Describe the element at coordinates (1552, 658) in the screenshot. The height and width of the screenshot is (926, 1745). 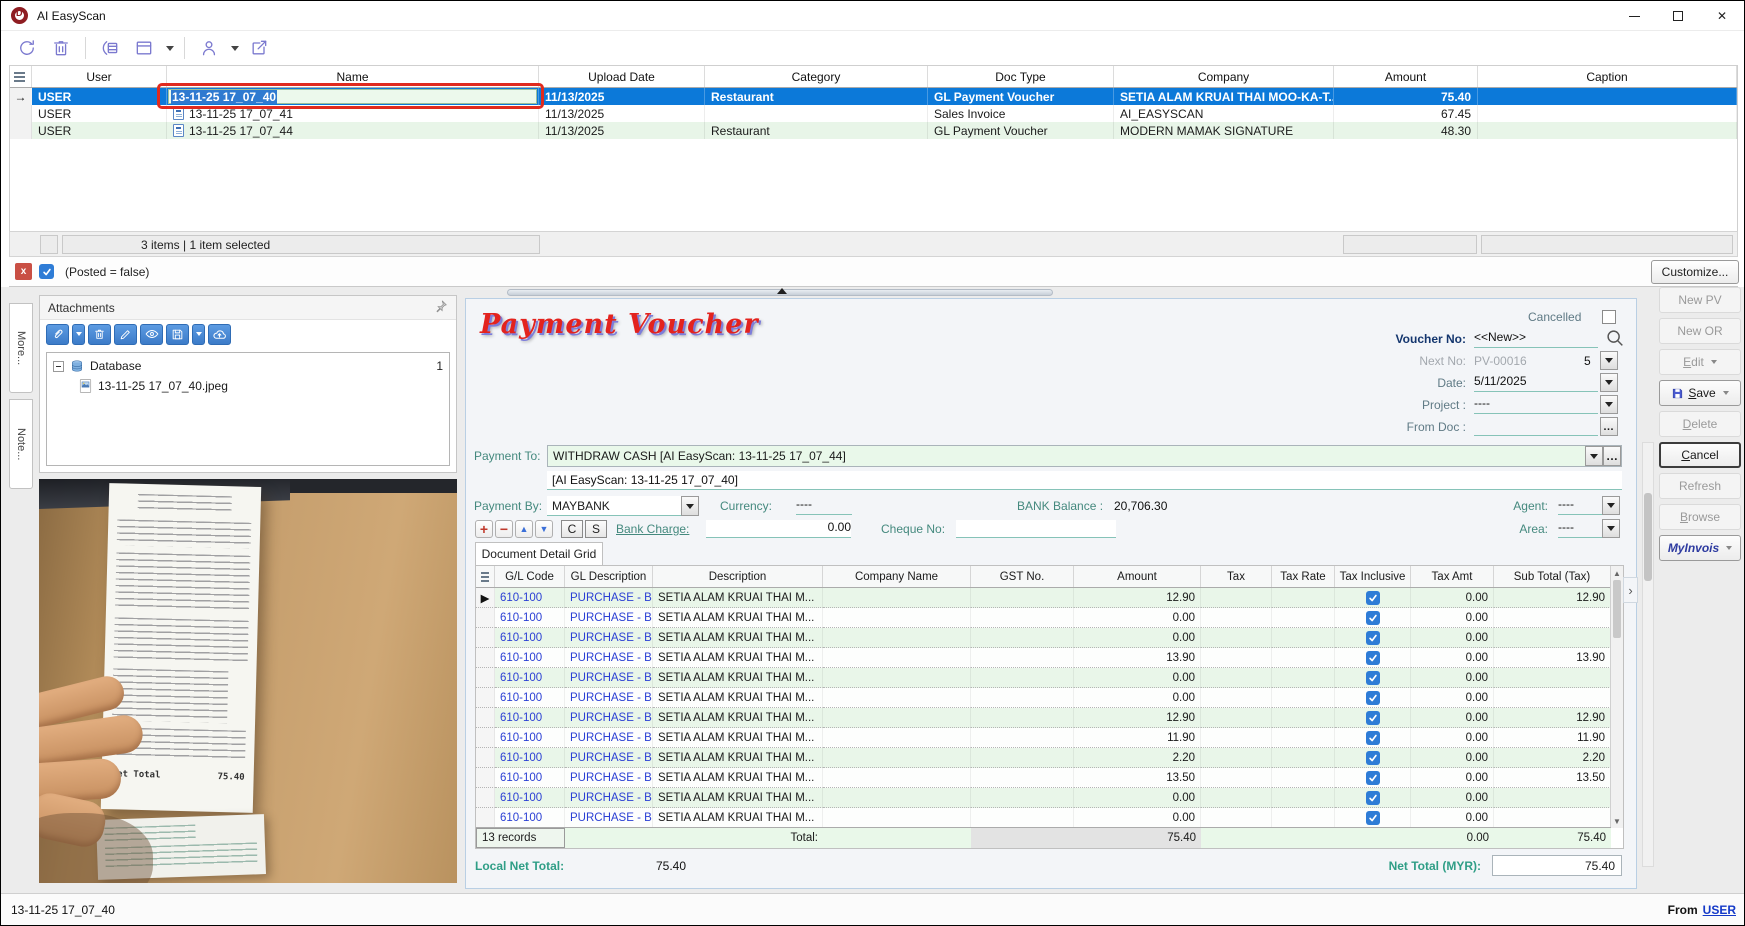
I see `cell-sub-total: 13.90` at that location.